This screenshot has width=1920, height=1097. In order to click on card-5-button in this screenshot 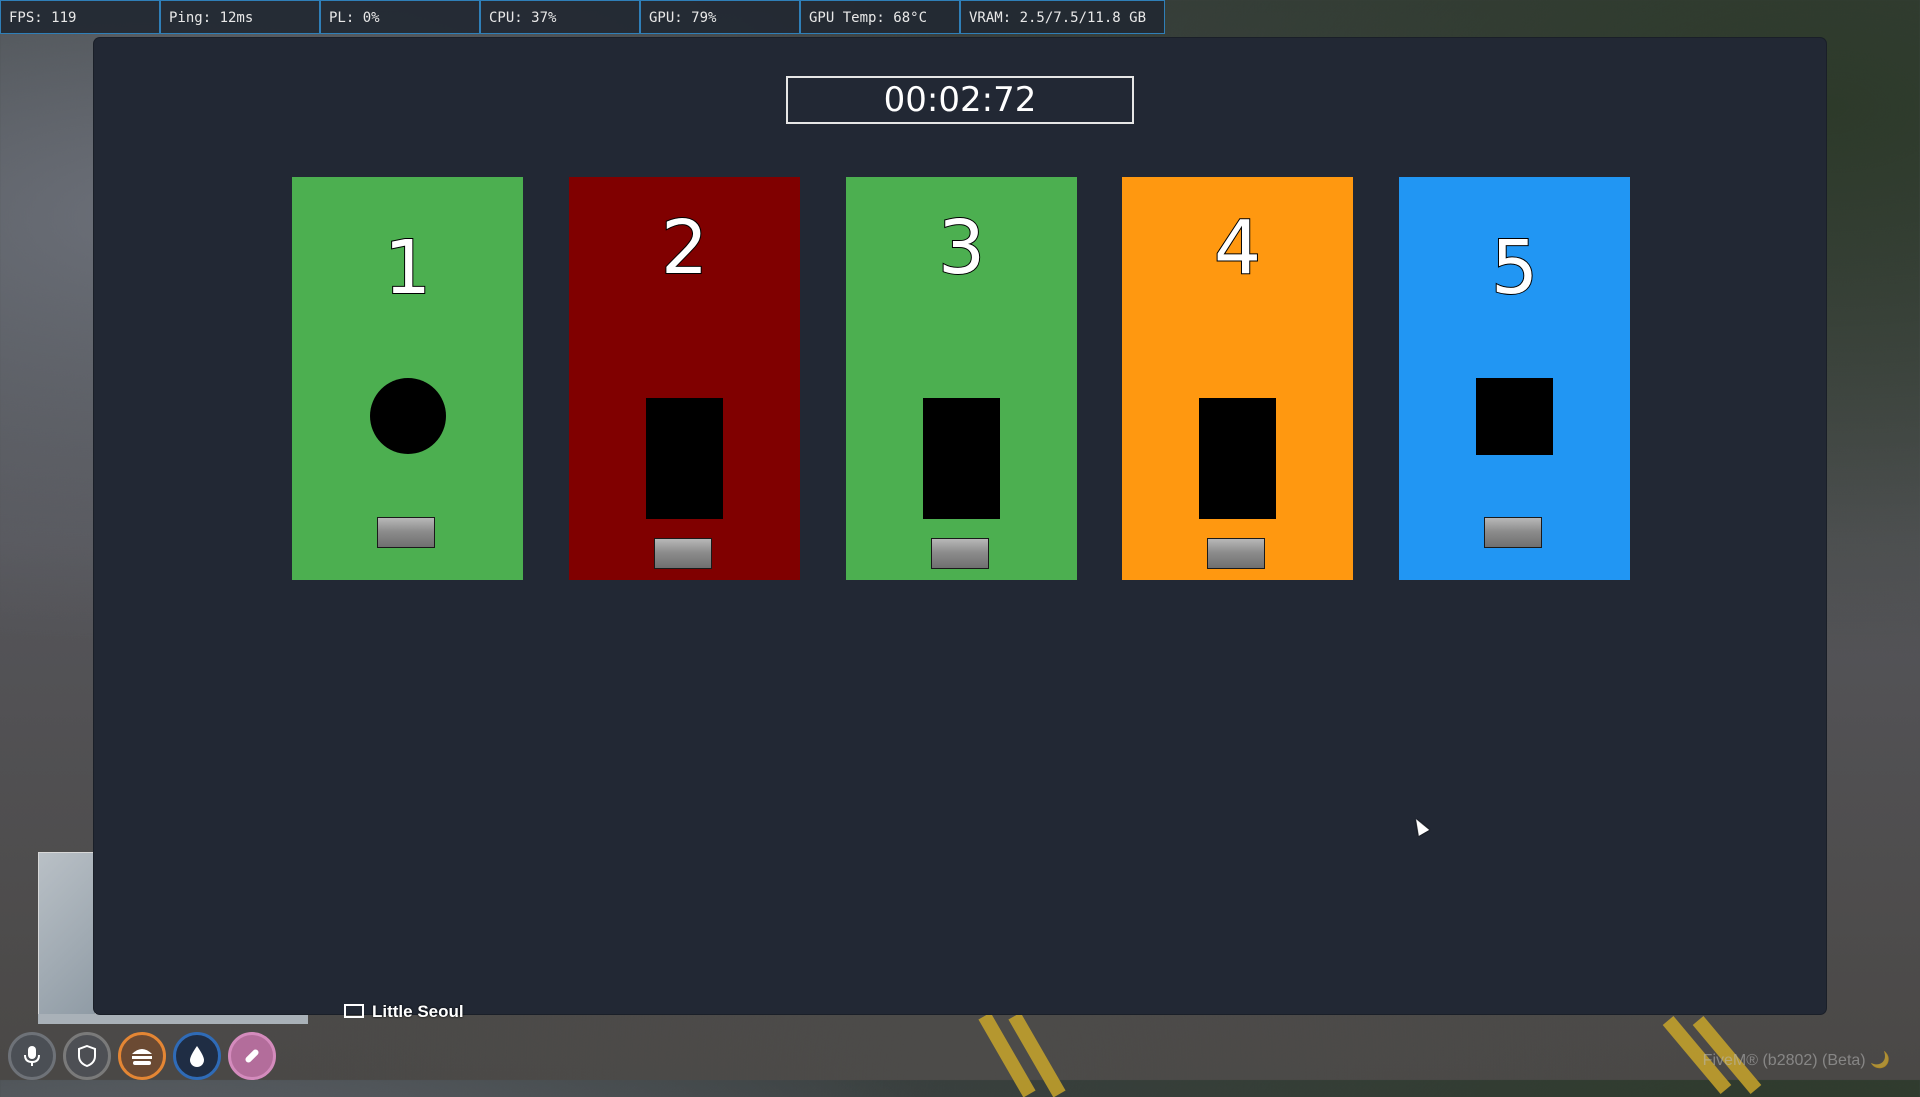, I will do `click(1513, 532)`.